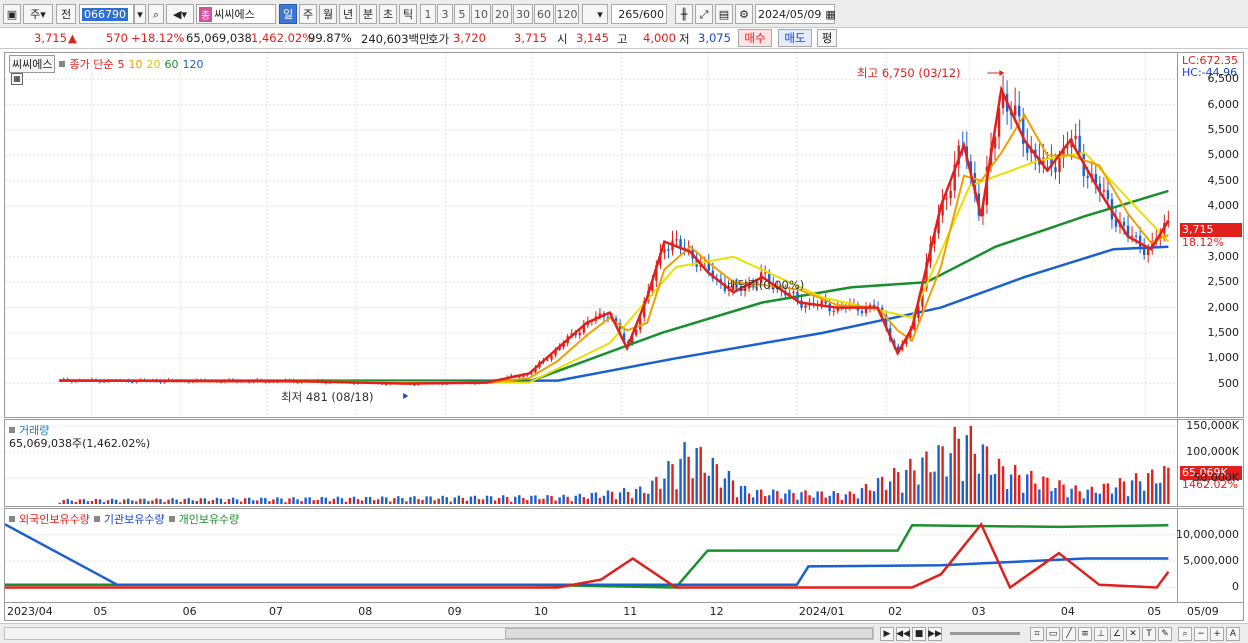 This screenshot has height=643, width=1248. Describe the element at coordinates (1101, 634) in the screenshot. I see `ruler-tool-icon: ⊥` at that location.